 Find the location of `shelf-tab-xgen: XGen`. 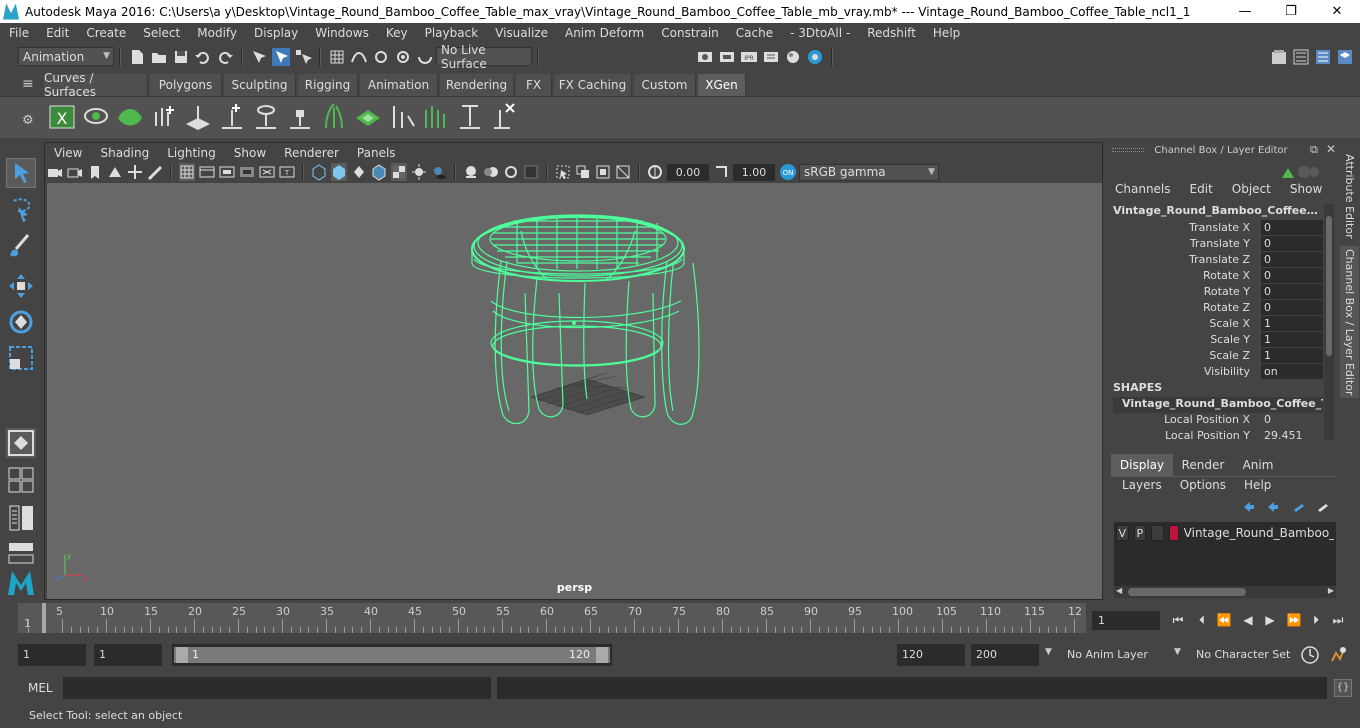

shelf-tab-xgen: XGen is located at coordinates (722, 85).